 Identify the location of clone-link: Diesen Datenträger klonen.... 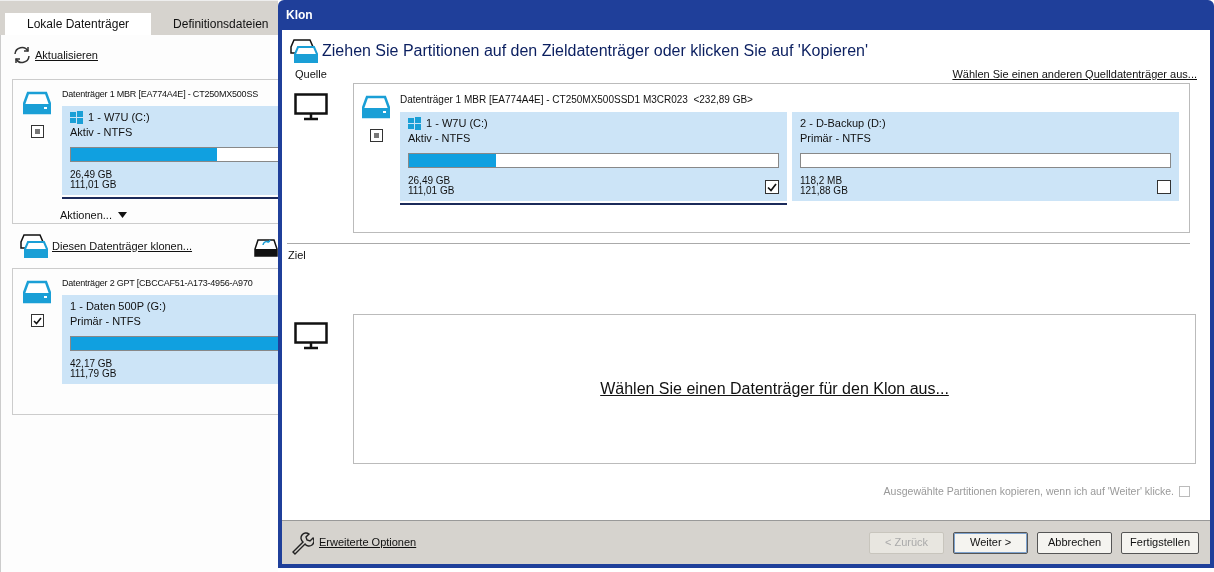
(122, 246).